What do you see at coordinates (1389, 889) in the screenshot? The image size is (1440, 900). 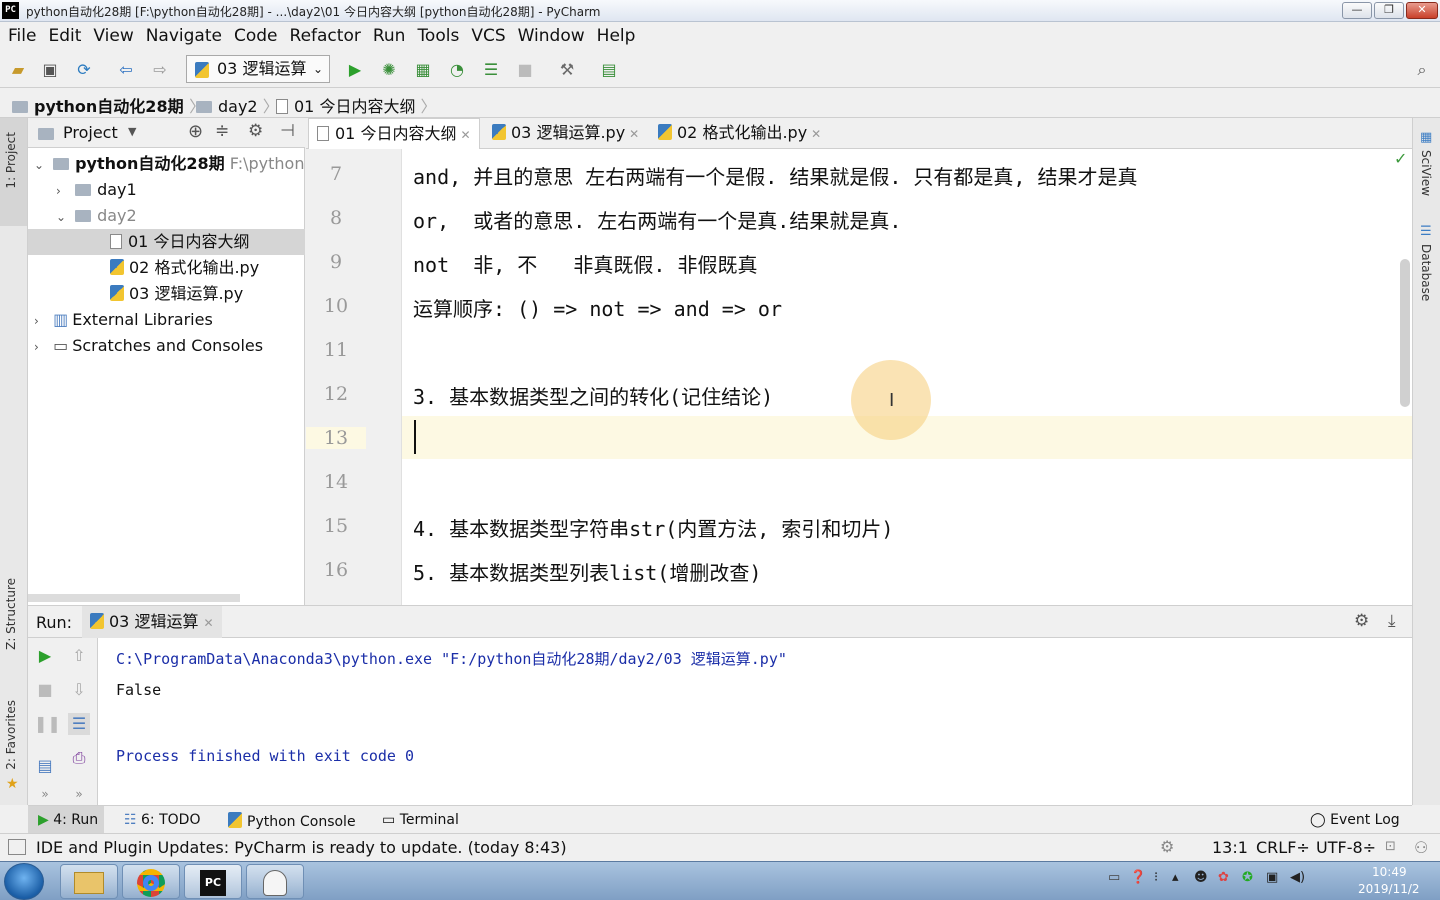 I see `clock-date: 2019/11/2` at bounding box center [1389, 889].